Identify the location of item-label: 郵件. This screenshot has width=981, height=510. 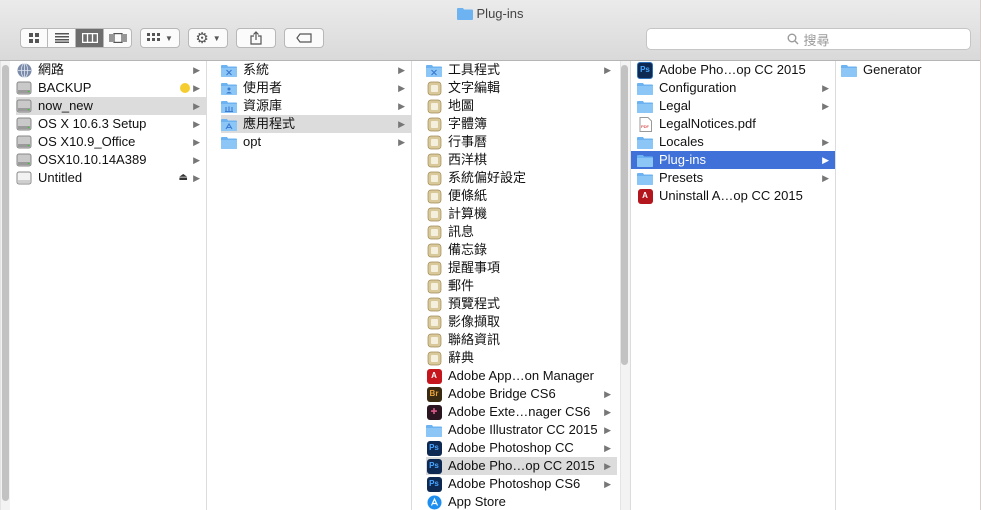
(461, 285).